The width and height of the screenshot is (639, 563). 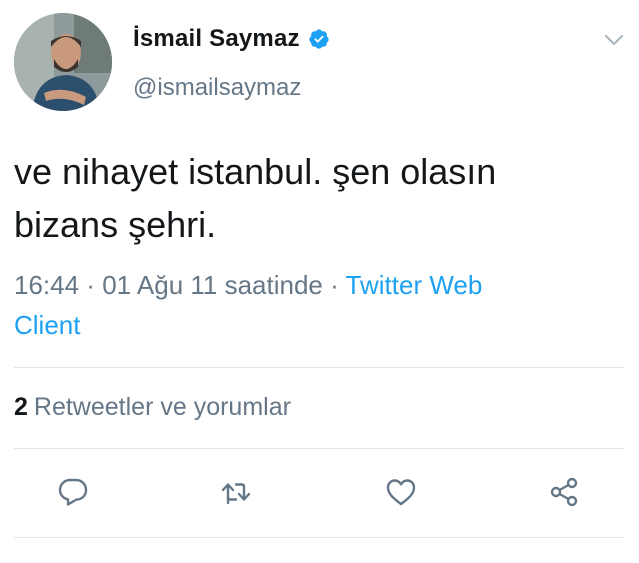 I want to click on like-button, so click(x=401, y=492).